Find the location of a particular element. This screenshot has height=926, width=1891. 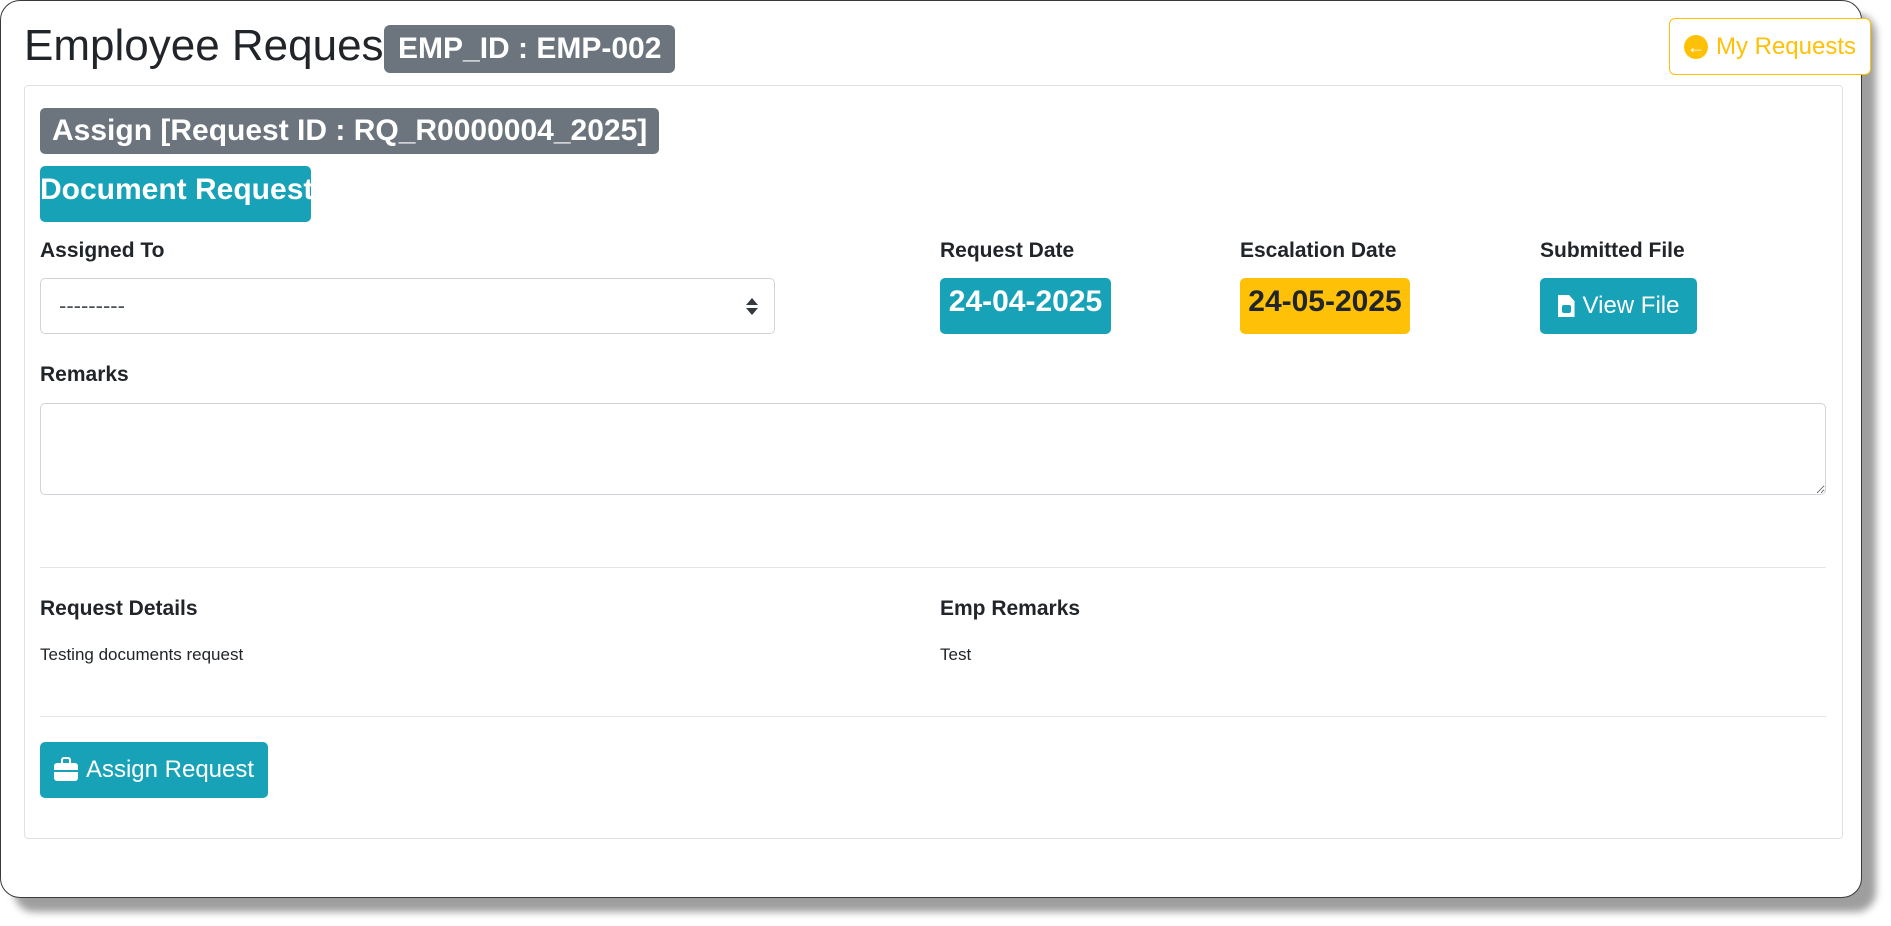

request-date-badge: 24-04-2025 is located at coordinates (1025, 306).